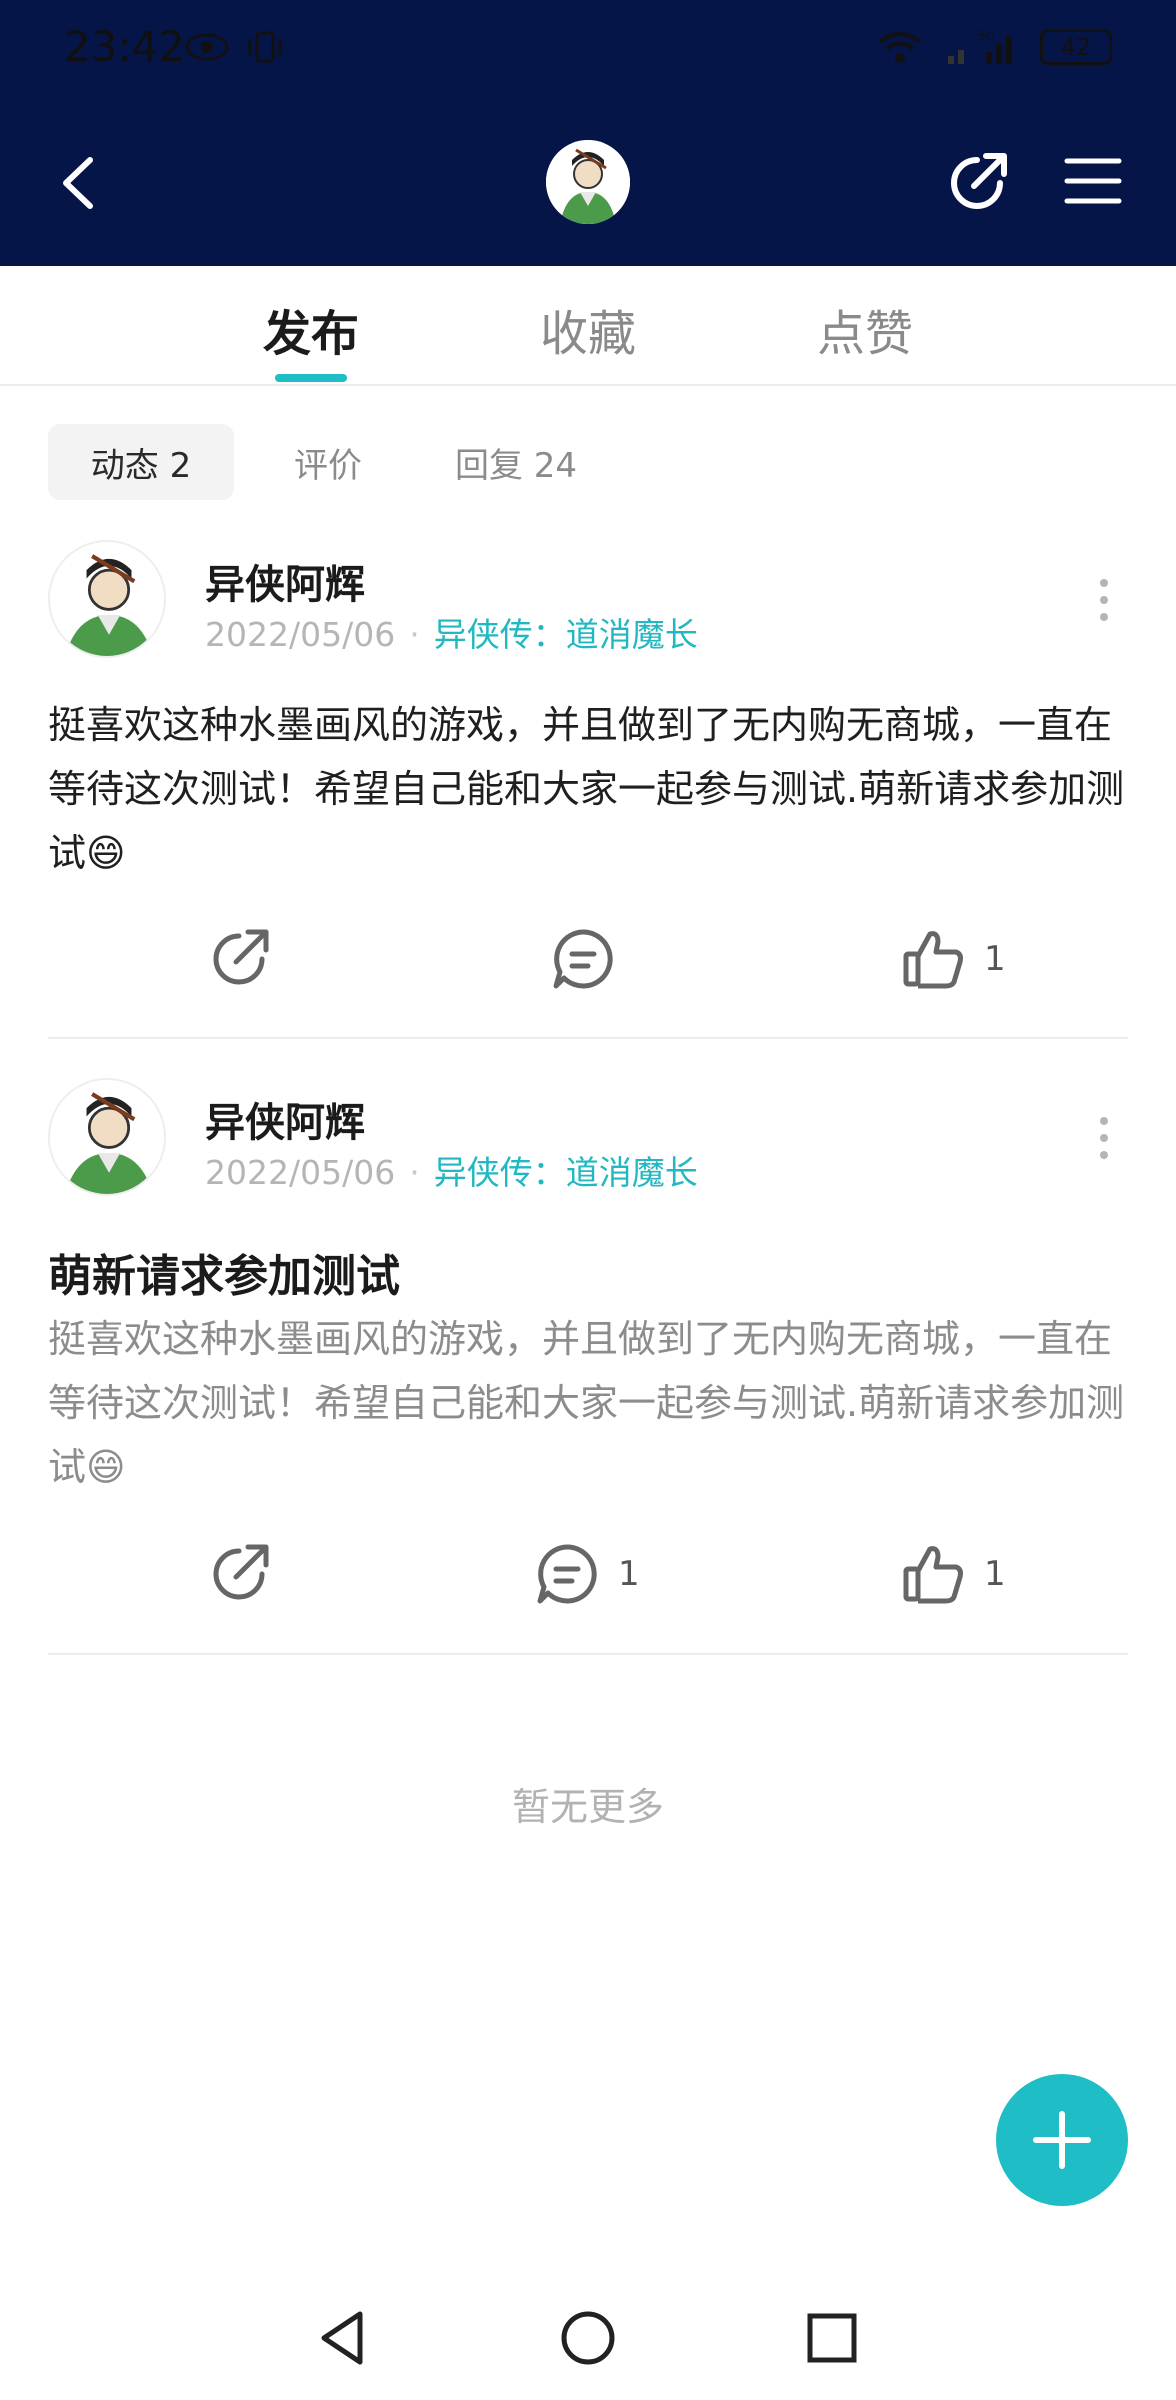 This screenshot has height=2400, width=1176. Describe the element at coordinates (832, 2338) in the screenshot. I see `system-recents-icon` at that location.